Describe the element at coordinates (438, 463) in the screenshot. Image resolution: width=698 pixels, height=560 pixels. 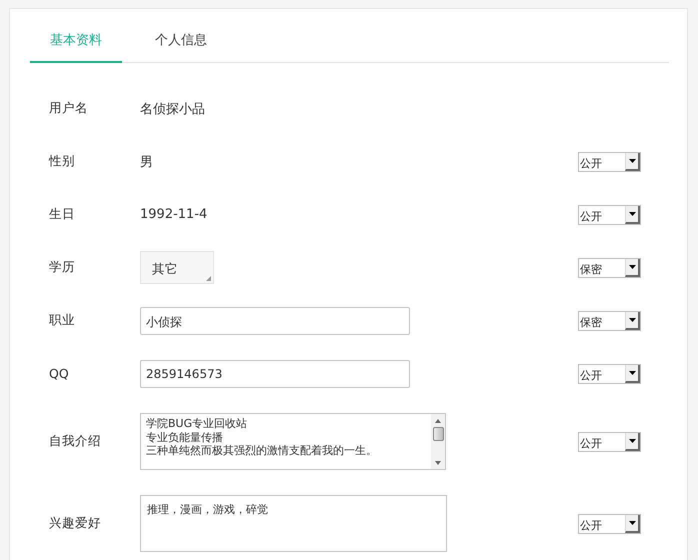
I see `scroll-down-icon` at that location.